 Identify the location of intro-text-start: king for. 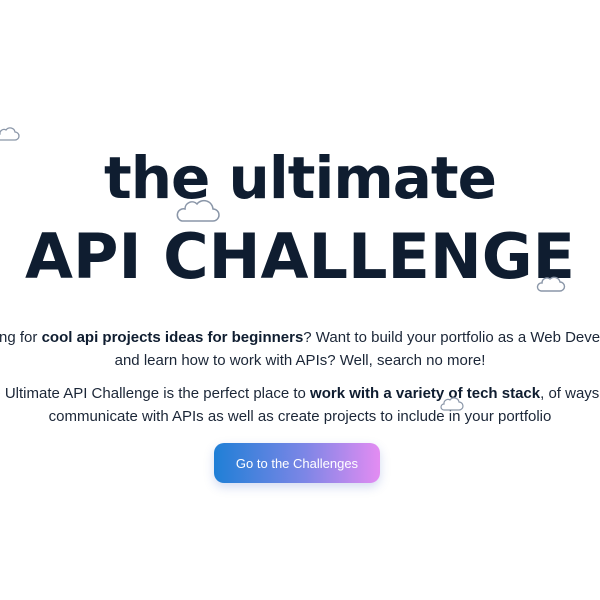
(19, 337).